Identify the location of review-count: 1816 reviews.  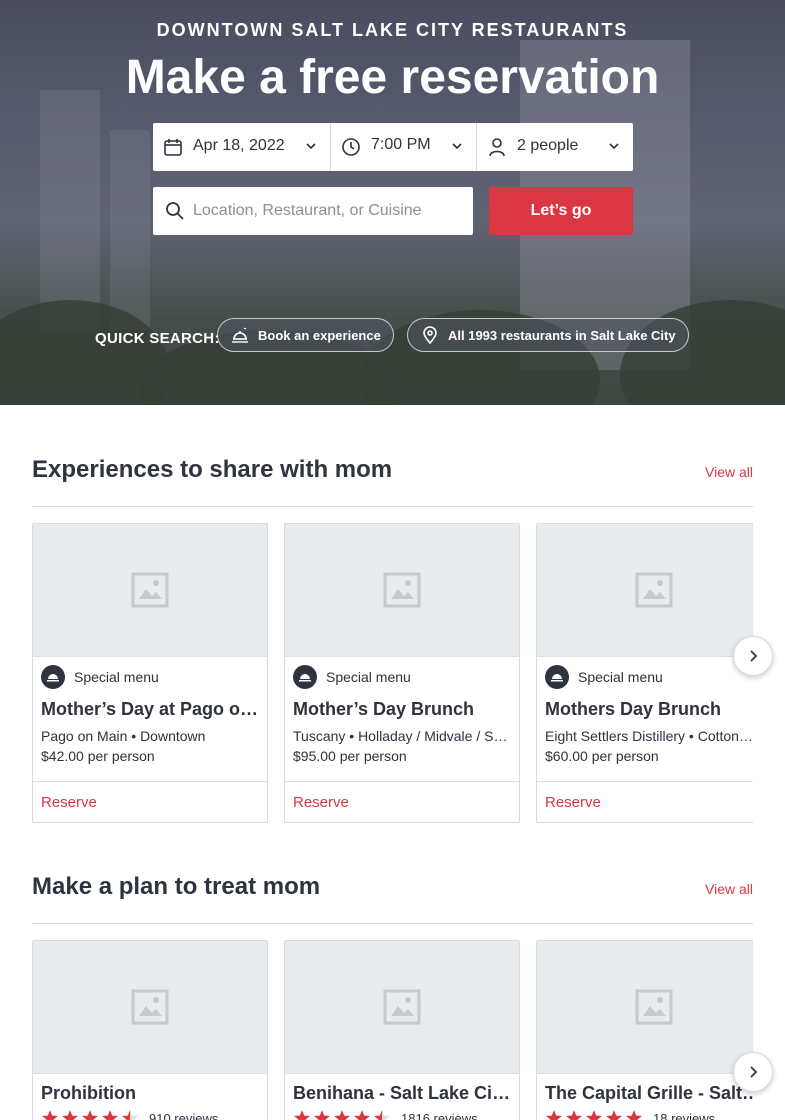
(439, 1115).